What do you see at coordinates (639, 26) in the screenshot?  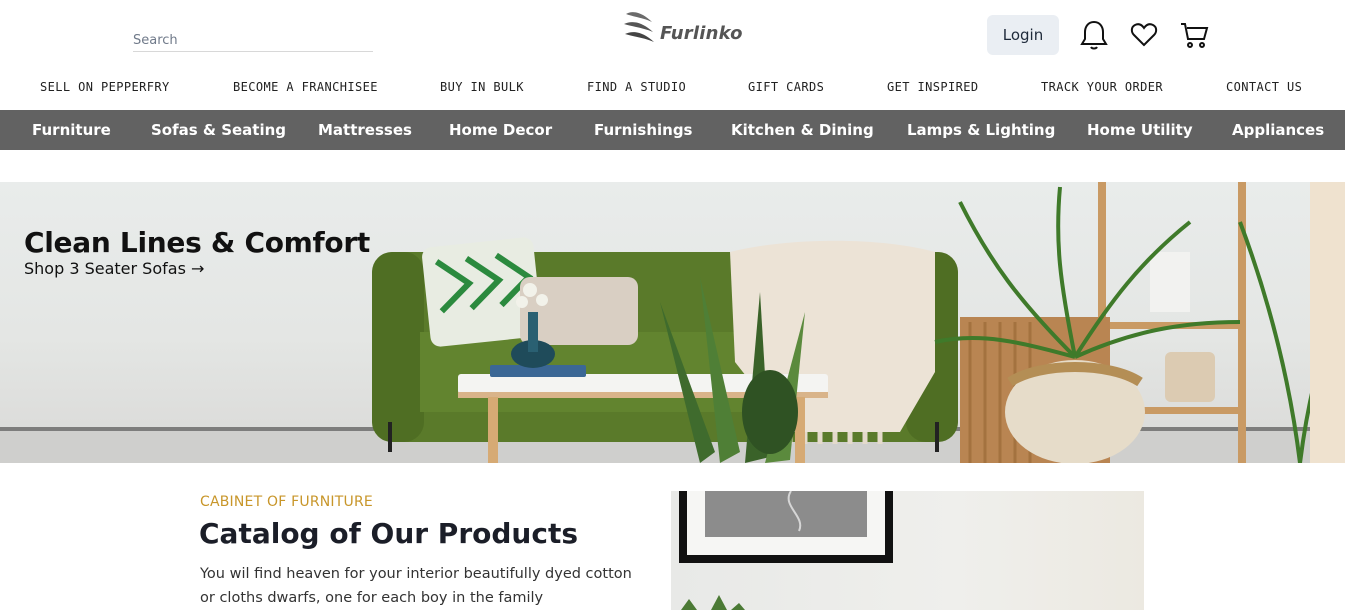 I see `logo-mark-icon` at bounding box center [639, 26].